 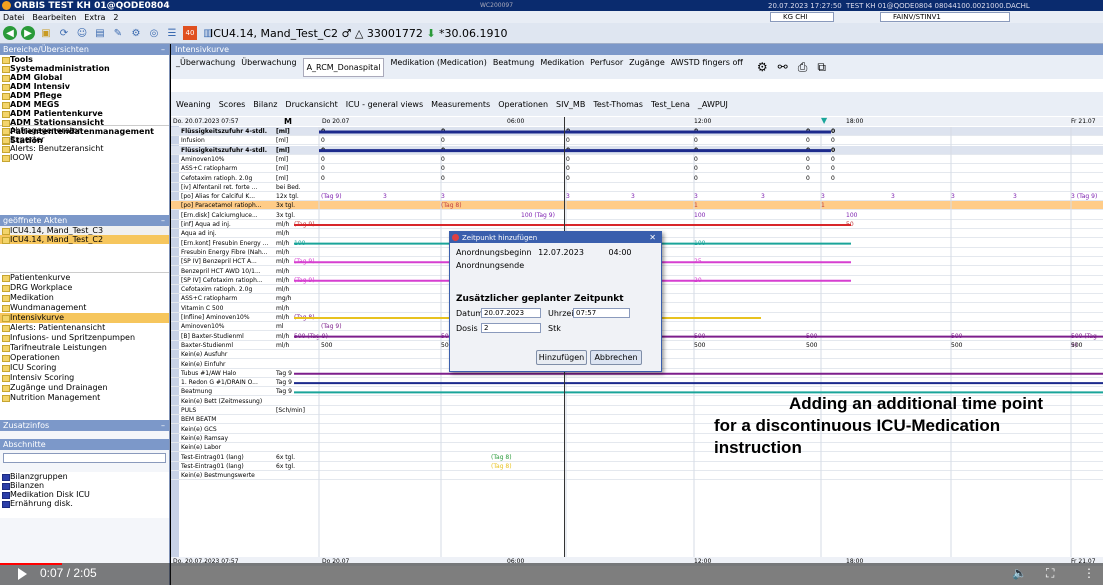 What do you see at coordinates (670, 104) in the screenshot?
I see `tab2-9: Test_Lena` at bounding box center [670, 104].